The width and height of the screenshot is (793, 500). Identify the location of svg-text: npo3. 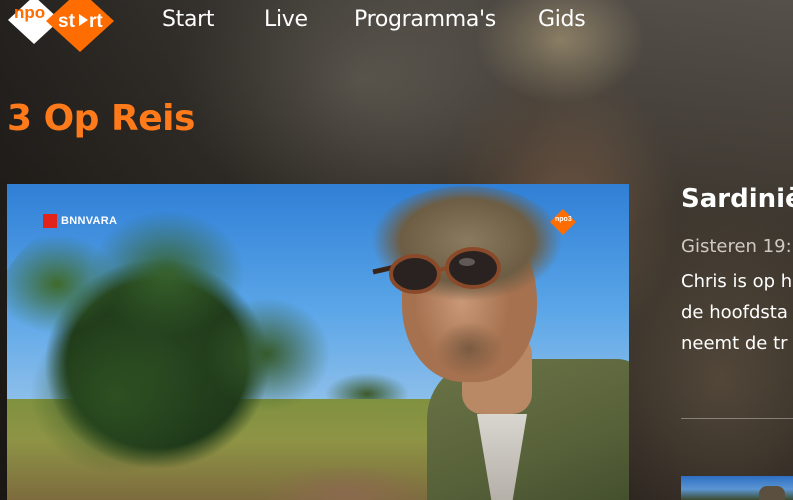
(563, 219).